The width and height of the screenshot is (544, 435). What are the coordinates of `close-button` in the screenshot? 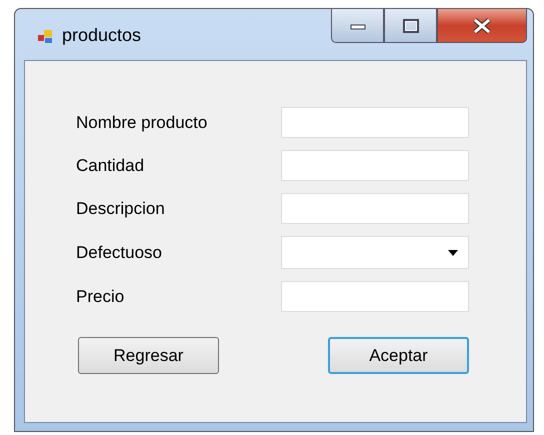 It's located at (482, 25).